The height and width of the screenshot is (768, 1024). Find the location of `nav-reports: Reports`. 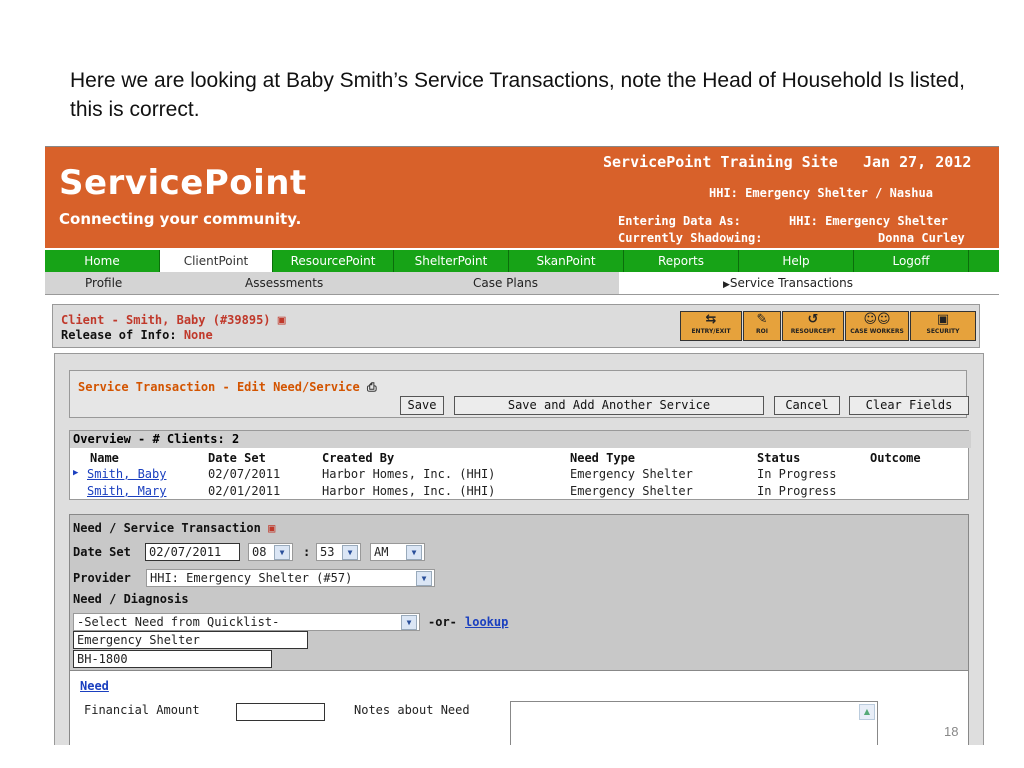

nav-reports: Reports is located at coordinates (681, 261).